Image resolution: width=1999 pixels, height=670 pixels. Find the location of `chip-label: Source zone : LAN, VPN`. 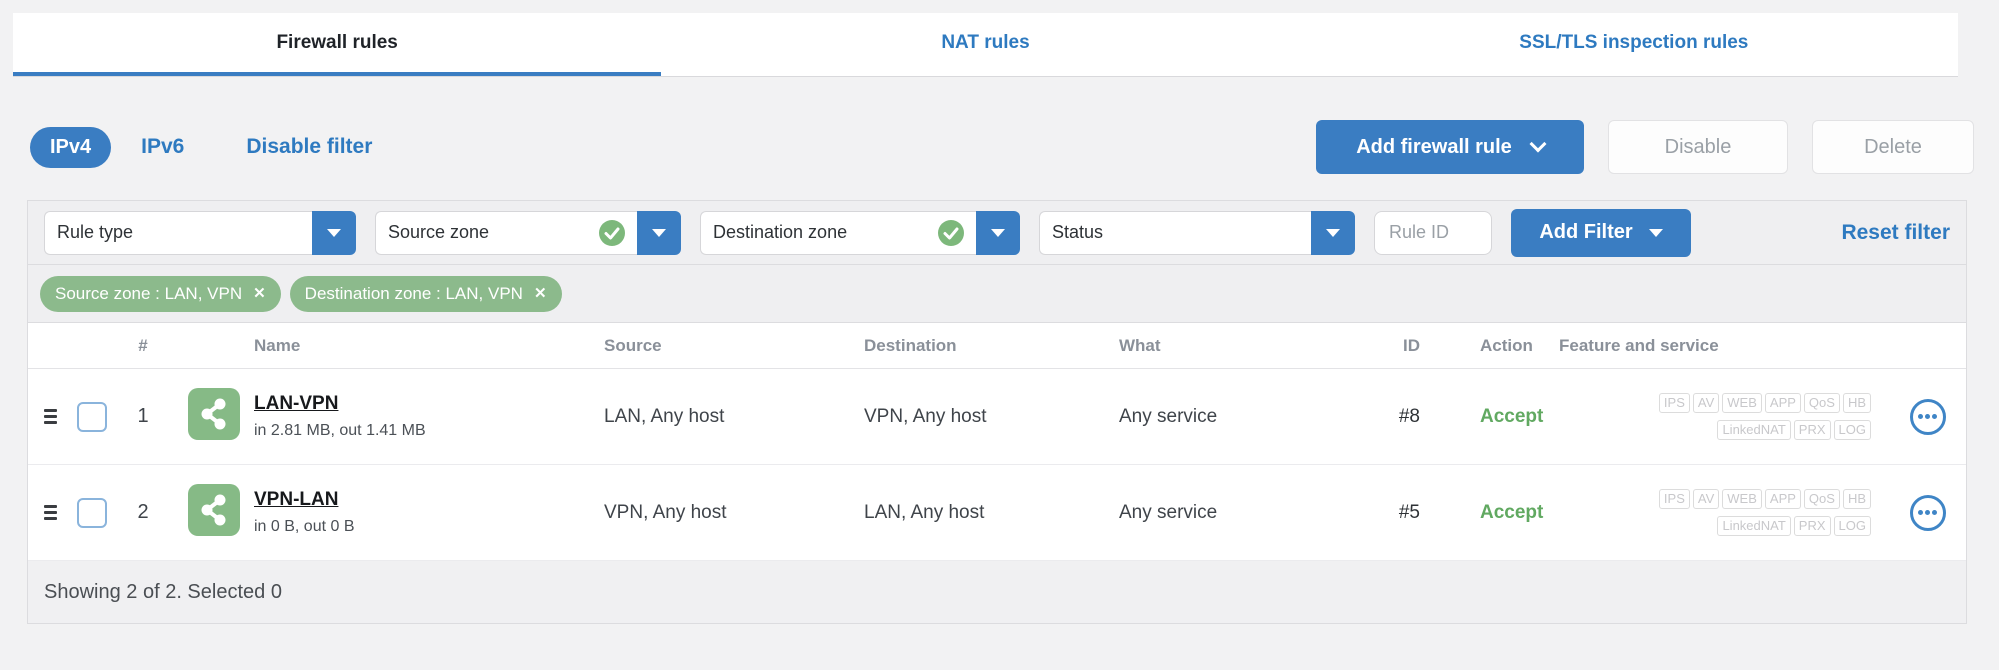

chip-label: Source zone : LAN, VPN is located at coordinates (149, 293).